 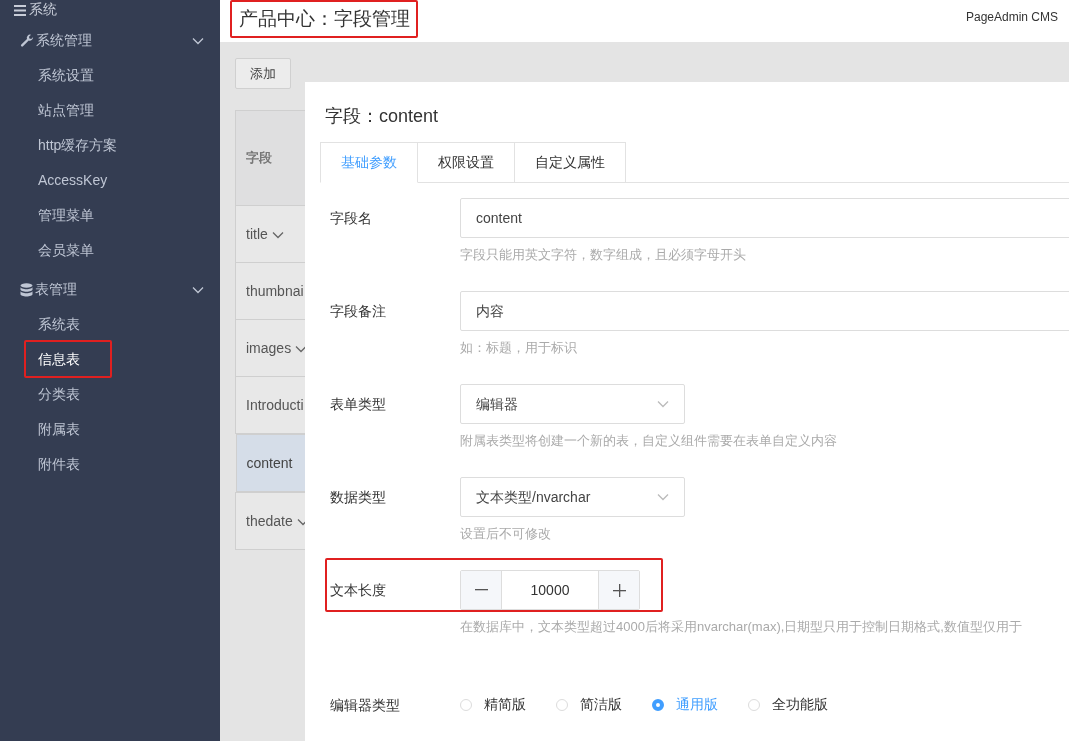 I want to click on field-label: 字段备注, so click(x=358, y=311).